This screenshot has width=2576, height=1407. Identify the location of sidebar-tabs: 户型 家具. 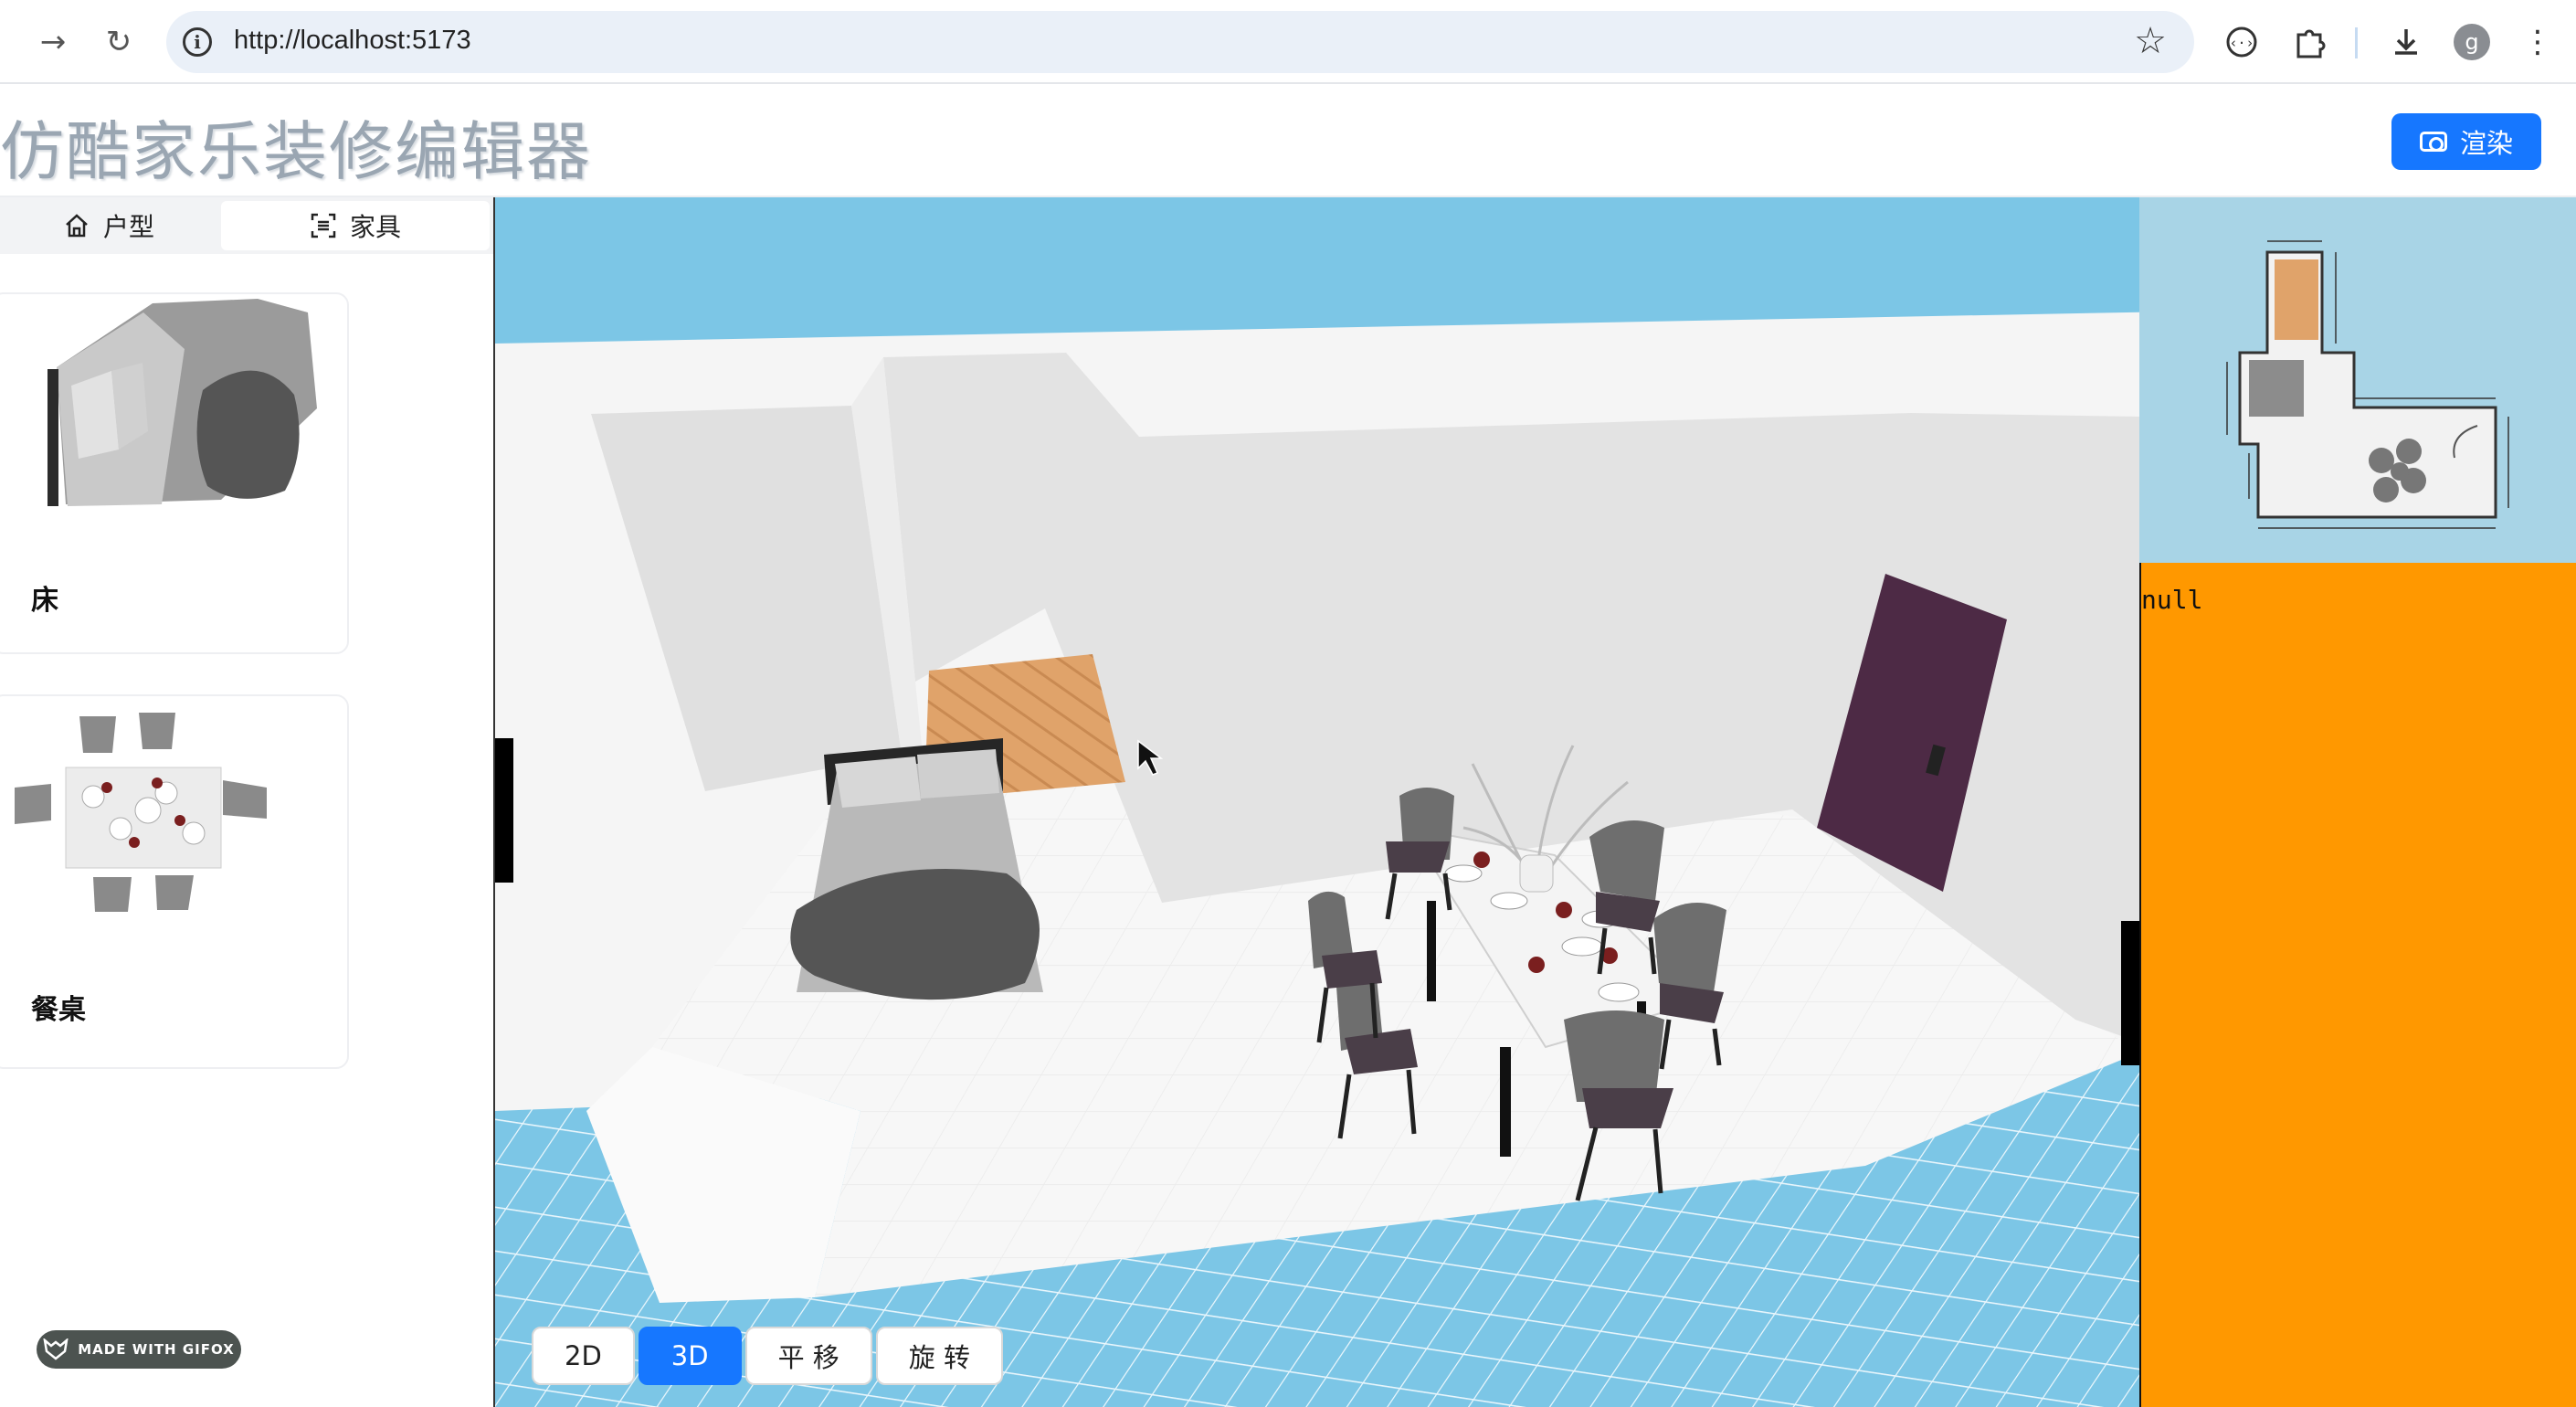
(246, 225).